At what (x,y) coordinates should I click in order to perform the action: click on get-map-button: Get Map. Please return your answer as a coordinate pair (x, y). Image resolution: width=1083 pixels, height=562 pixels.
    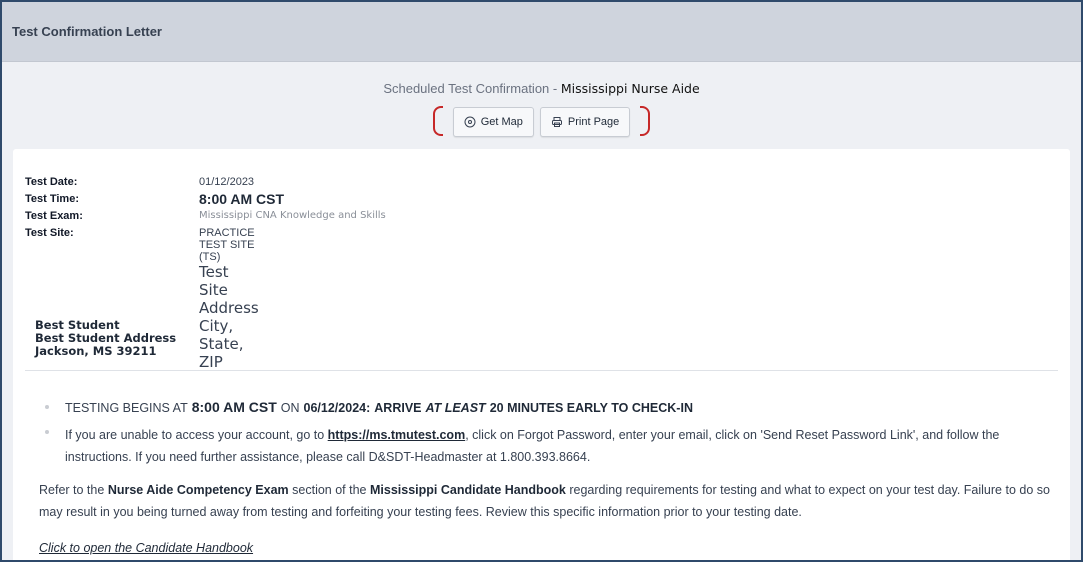
    Looking at the image, I should click on (493, 122).